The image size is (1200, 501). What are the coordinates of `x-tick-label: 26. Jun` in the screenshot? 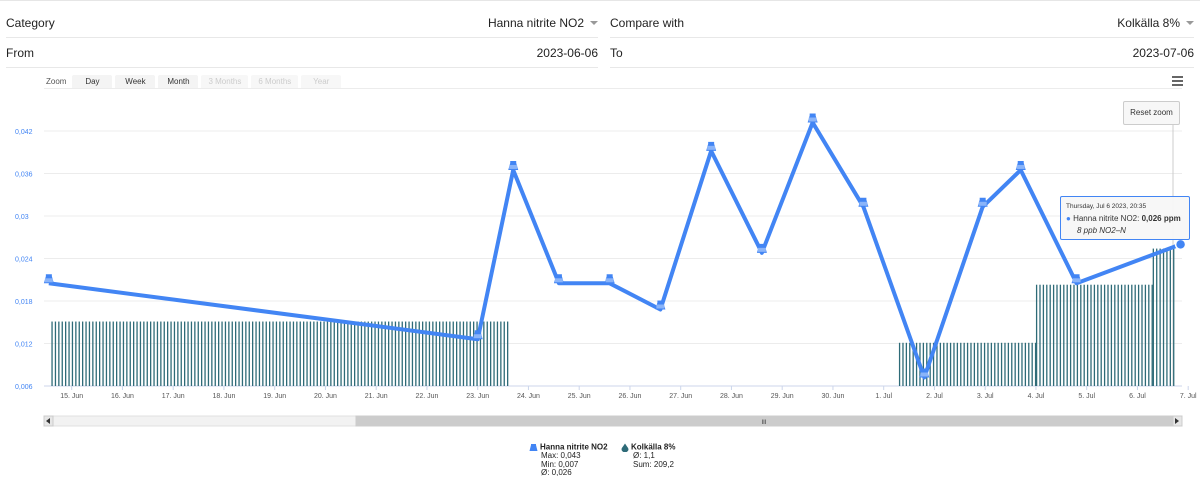 It's located at (629, 396).